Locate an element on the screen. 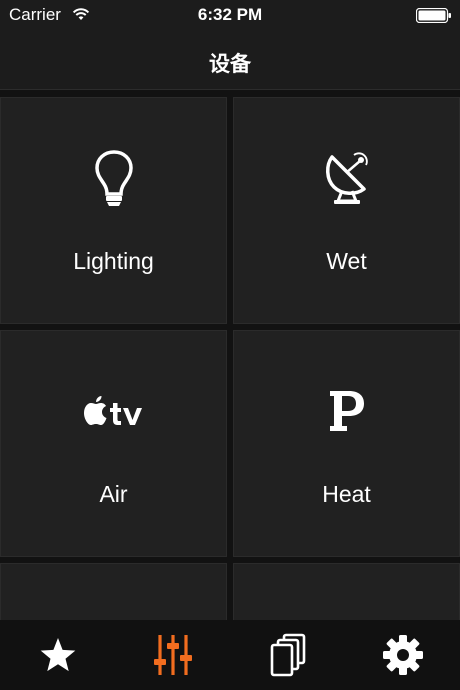 This screenshot has height=690, width=460. apple-tv-icon is located at coordinates (112, 410).